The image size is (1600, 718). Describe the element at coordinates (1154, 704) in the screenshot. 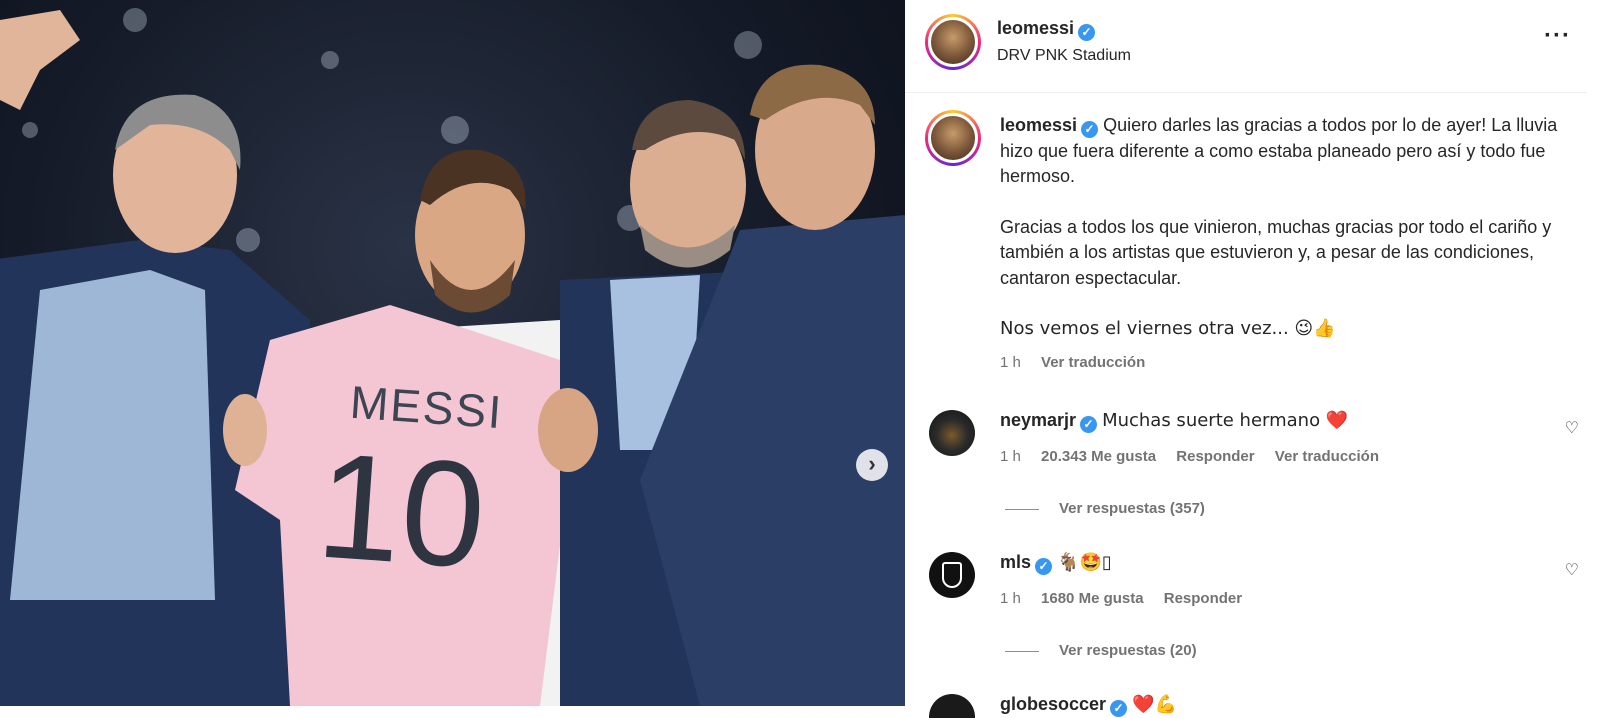

I see `comment-text: ❤️💪` at that location.